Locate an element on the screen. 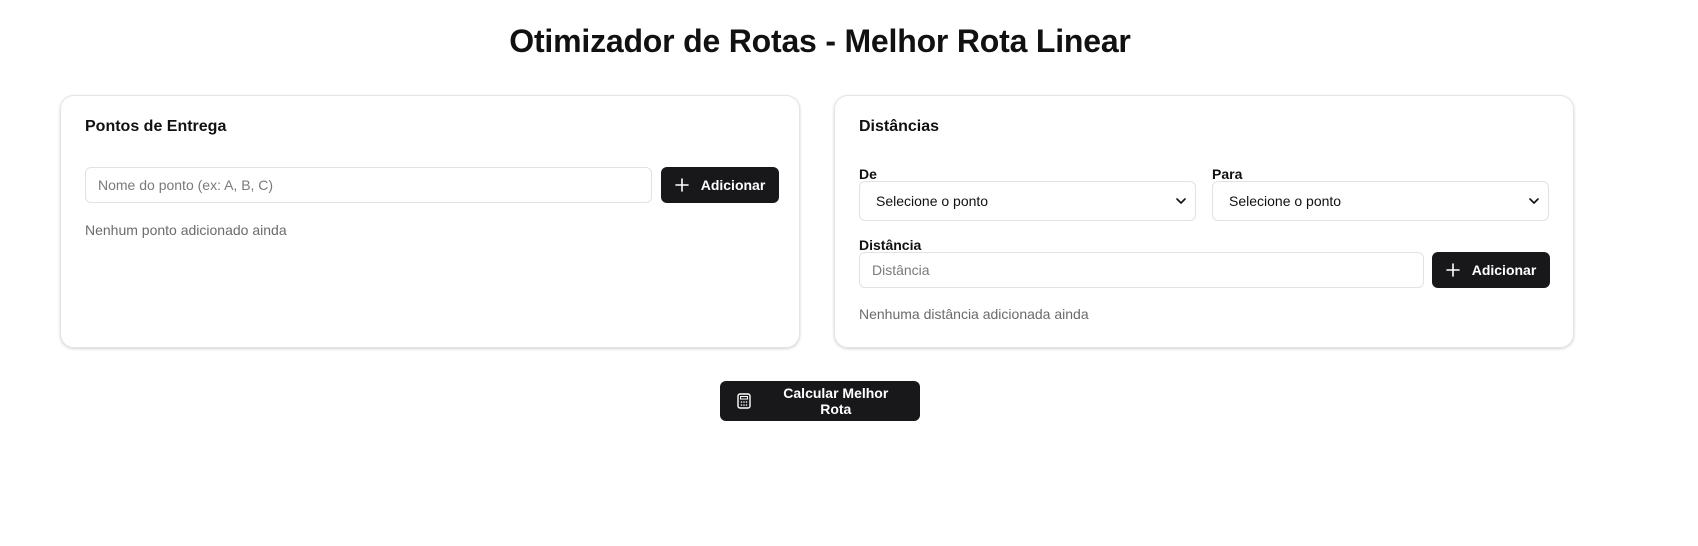 Image resolution: width=1698 pixels, height=546 pixels. points-empty-message: Nenhum ponto adicionado ainda is located at coordinates (186, 230).